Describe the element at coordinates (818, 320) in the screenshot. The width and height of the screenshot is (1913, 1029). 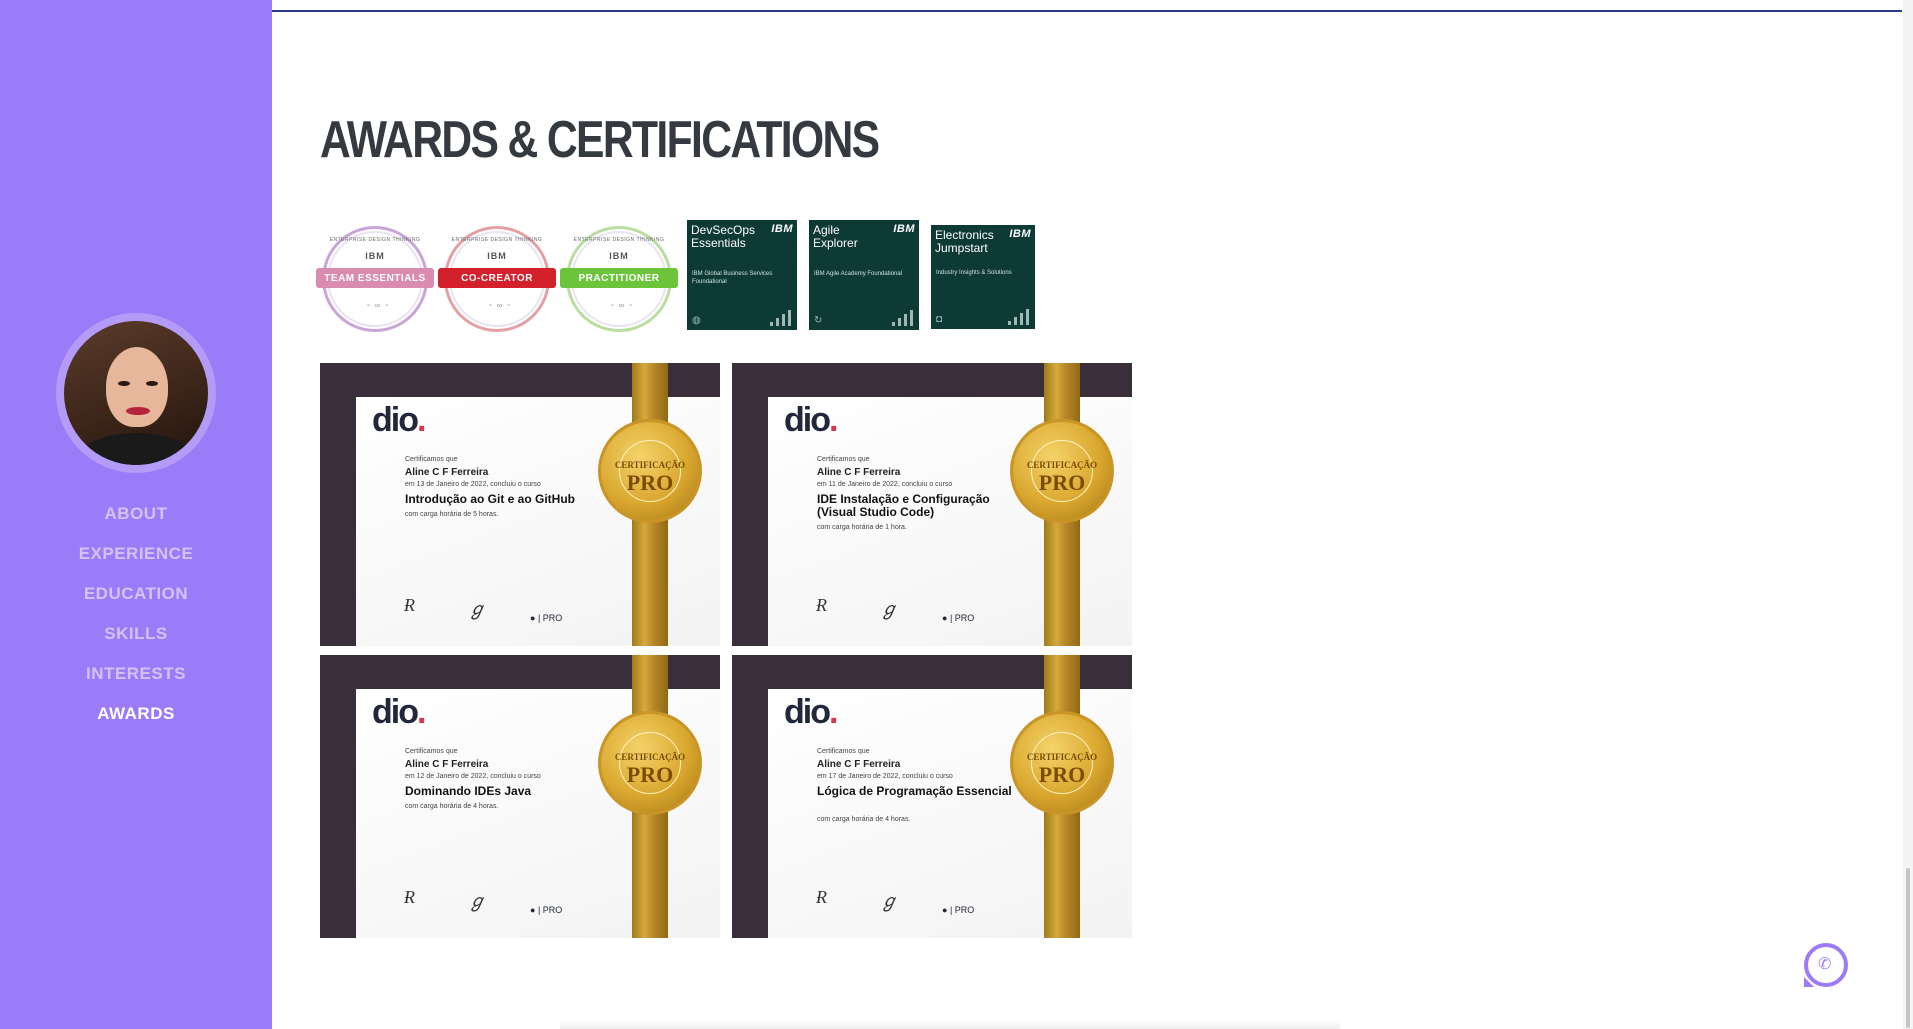
I see `refresh-icon: ↻` at that location.